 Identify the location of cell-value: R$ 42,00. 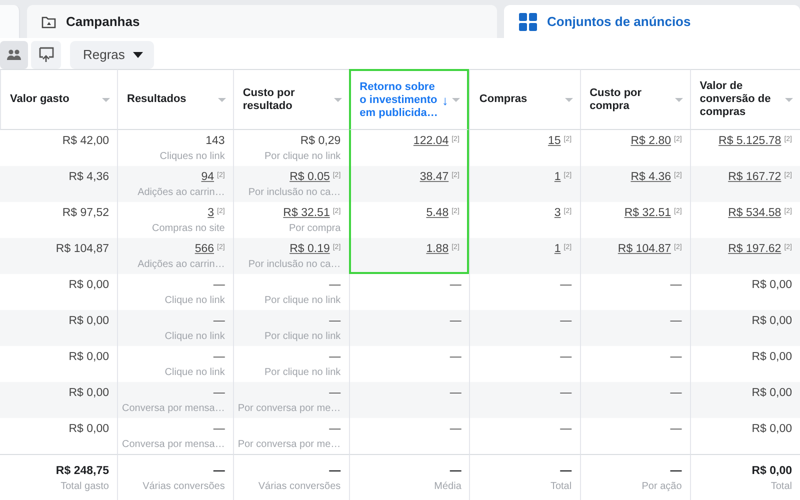
(85, 141).